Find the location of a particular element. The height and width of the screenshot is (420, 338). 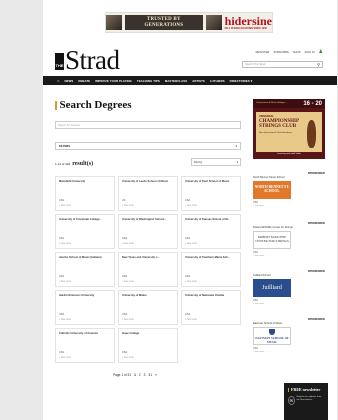

sponsor-logo: NORTH BENNET ST. SCHOOL is located at coordinates (272, 190).